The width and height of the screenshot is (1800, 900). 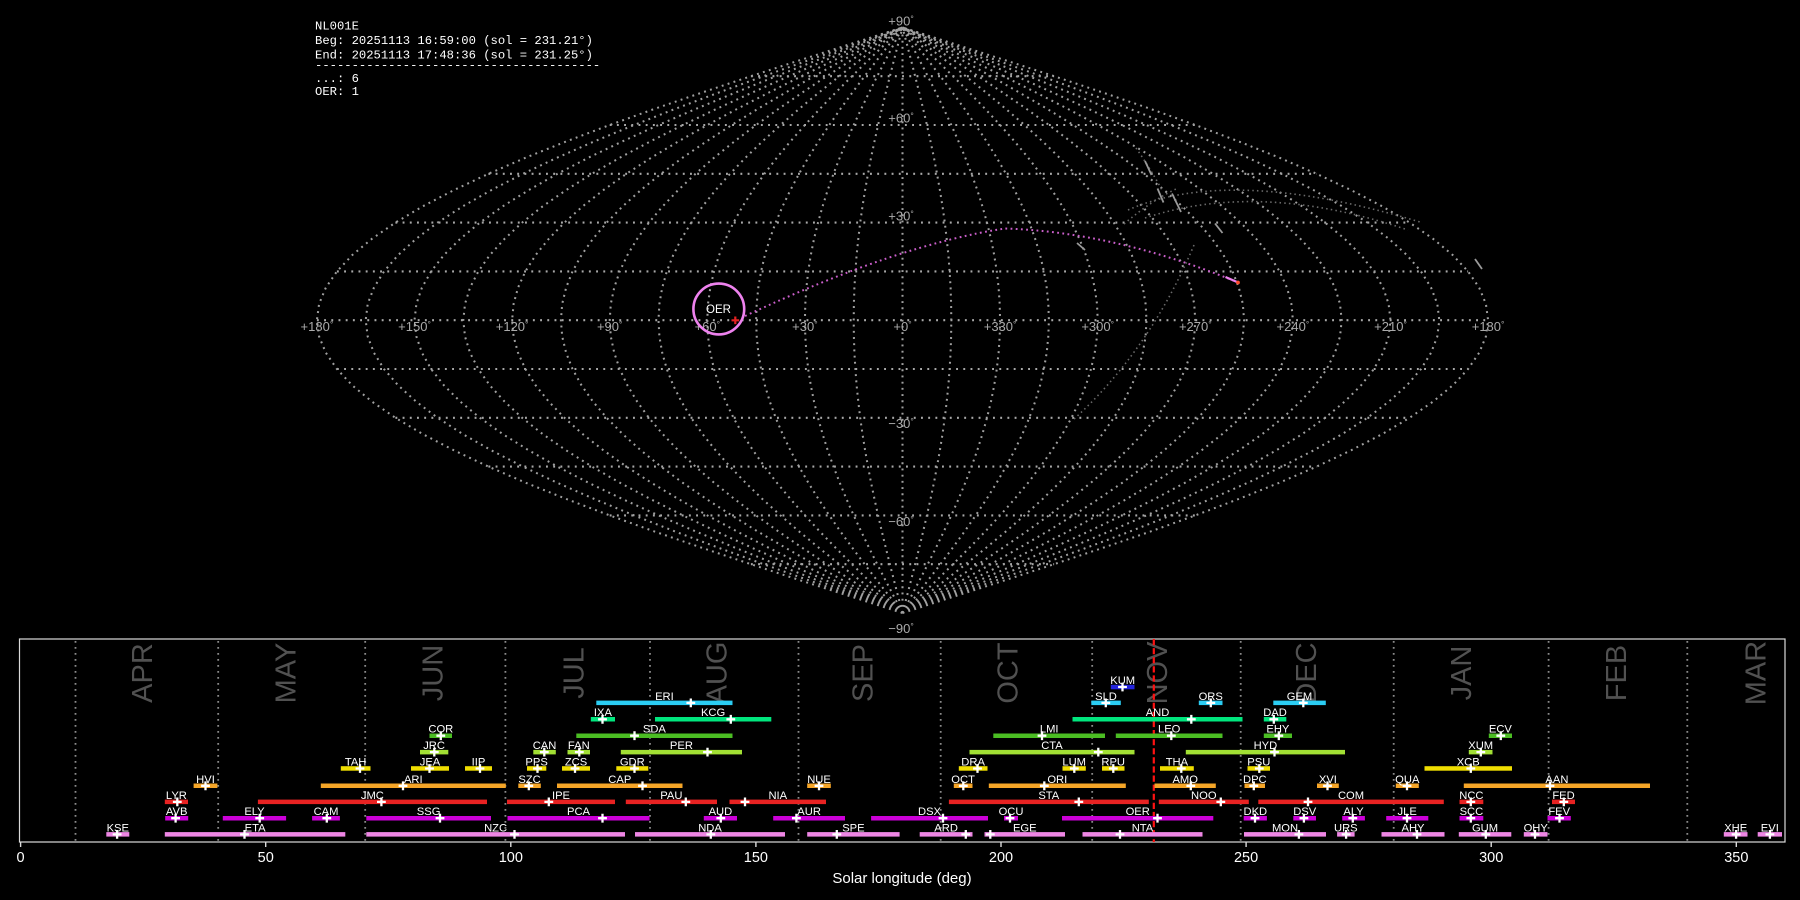 I want to click on svg-text: EHY, so click(x=1278, y=730).